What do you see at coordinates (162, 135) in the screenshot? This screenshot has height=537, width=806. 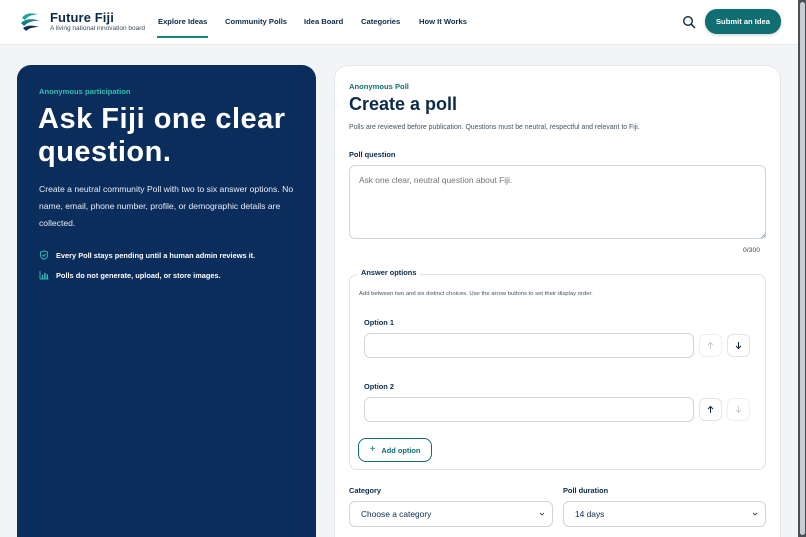 I see `hero-title: Ask Fiji one clear question.` at bounding box center [162, 135].